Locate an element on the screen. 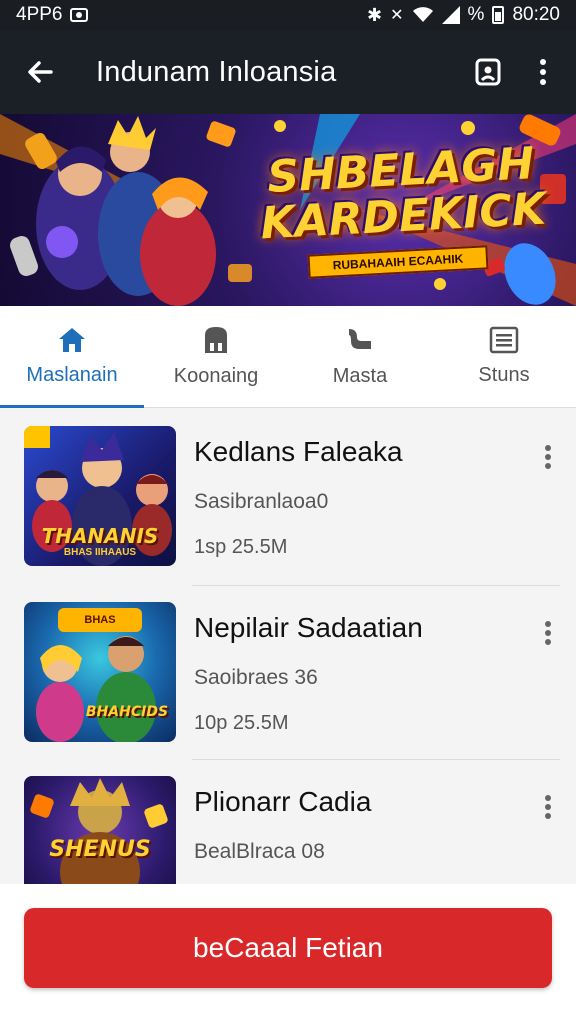  tab-label: Maslanain is located at coordinates (72, 375).